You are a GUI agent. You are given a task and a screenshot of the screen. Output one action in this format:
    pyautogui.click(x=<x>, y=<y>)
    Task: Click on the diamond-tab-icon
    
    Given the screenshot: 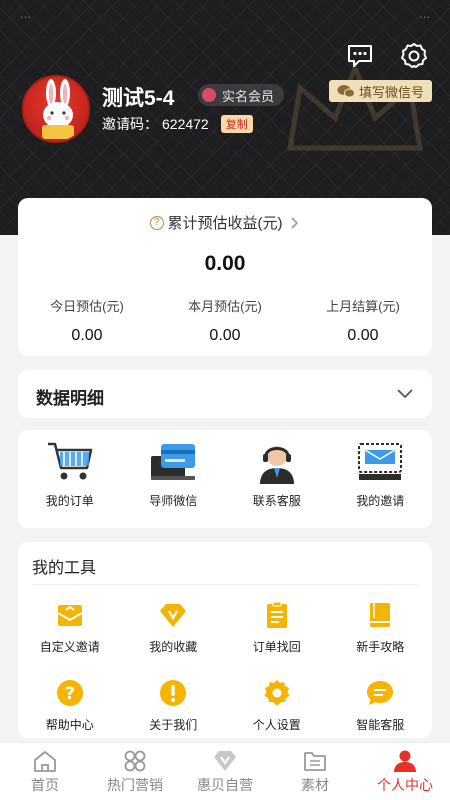 What is the action you would take?
    pyautogui.click(x=225, y=761)
    